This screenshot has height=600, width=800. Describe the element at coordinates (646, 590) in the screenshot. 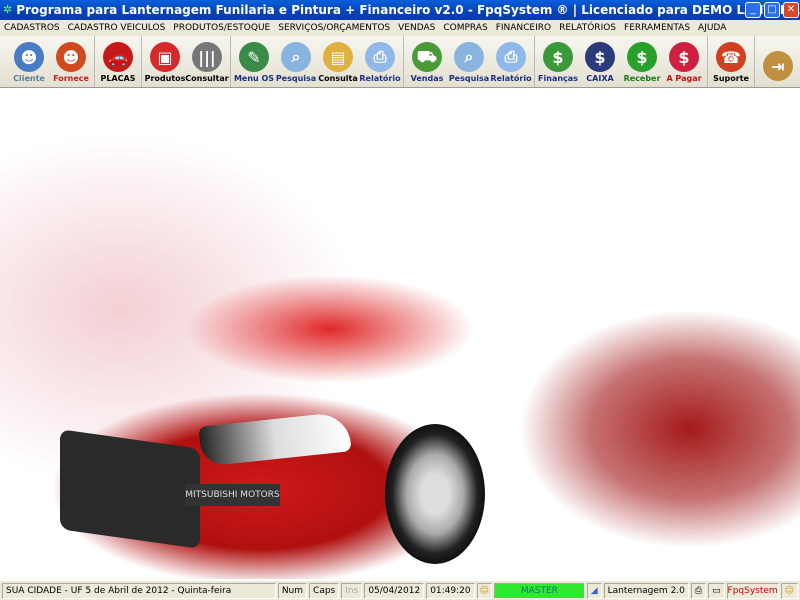

I see `status-app: Lanternagem 2.0` at that location.